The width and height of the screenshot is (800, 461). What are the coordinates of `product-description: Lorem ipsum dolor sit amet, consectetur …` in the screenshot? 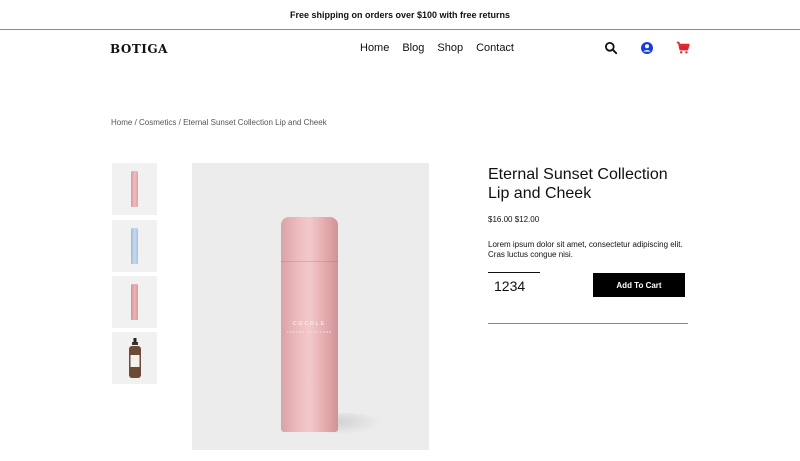 It's located at (585, 249).